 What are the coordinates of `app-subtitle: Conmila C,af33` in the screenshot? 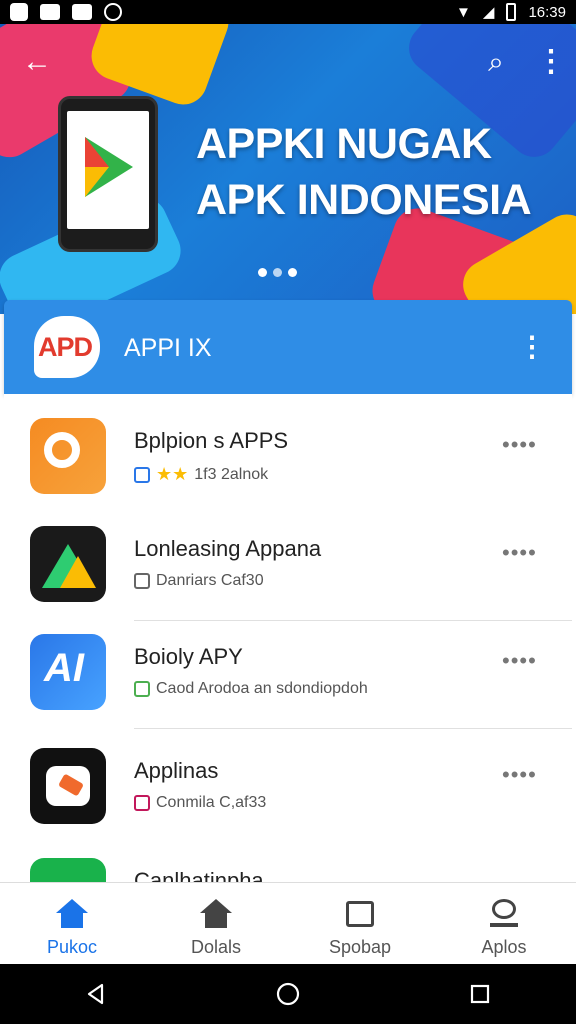 It's located at (211, 802).